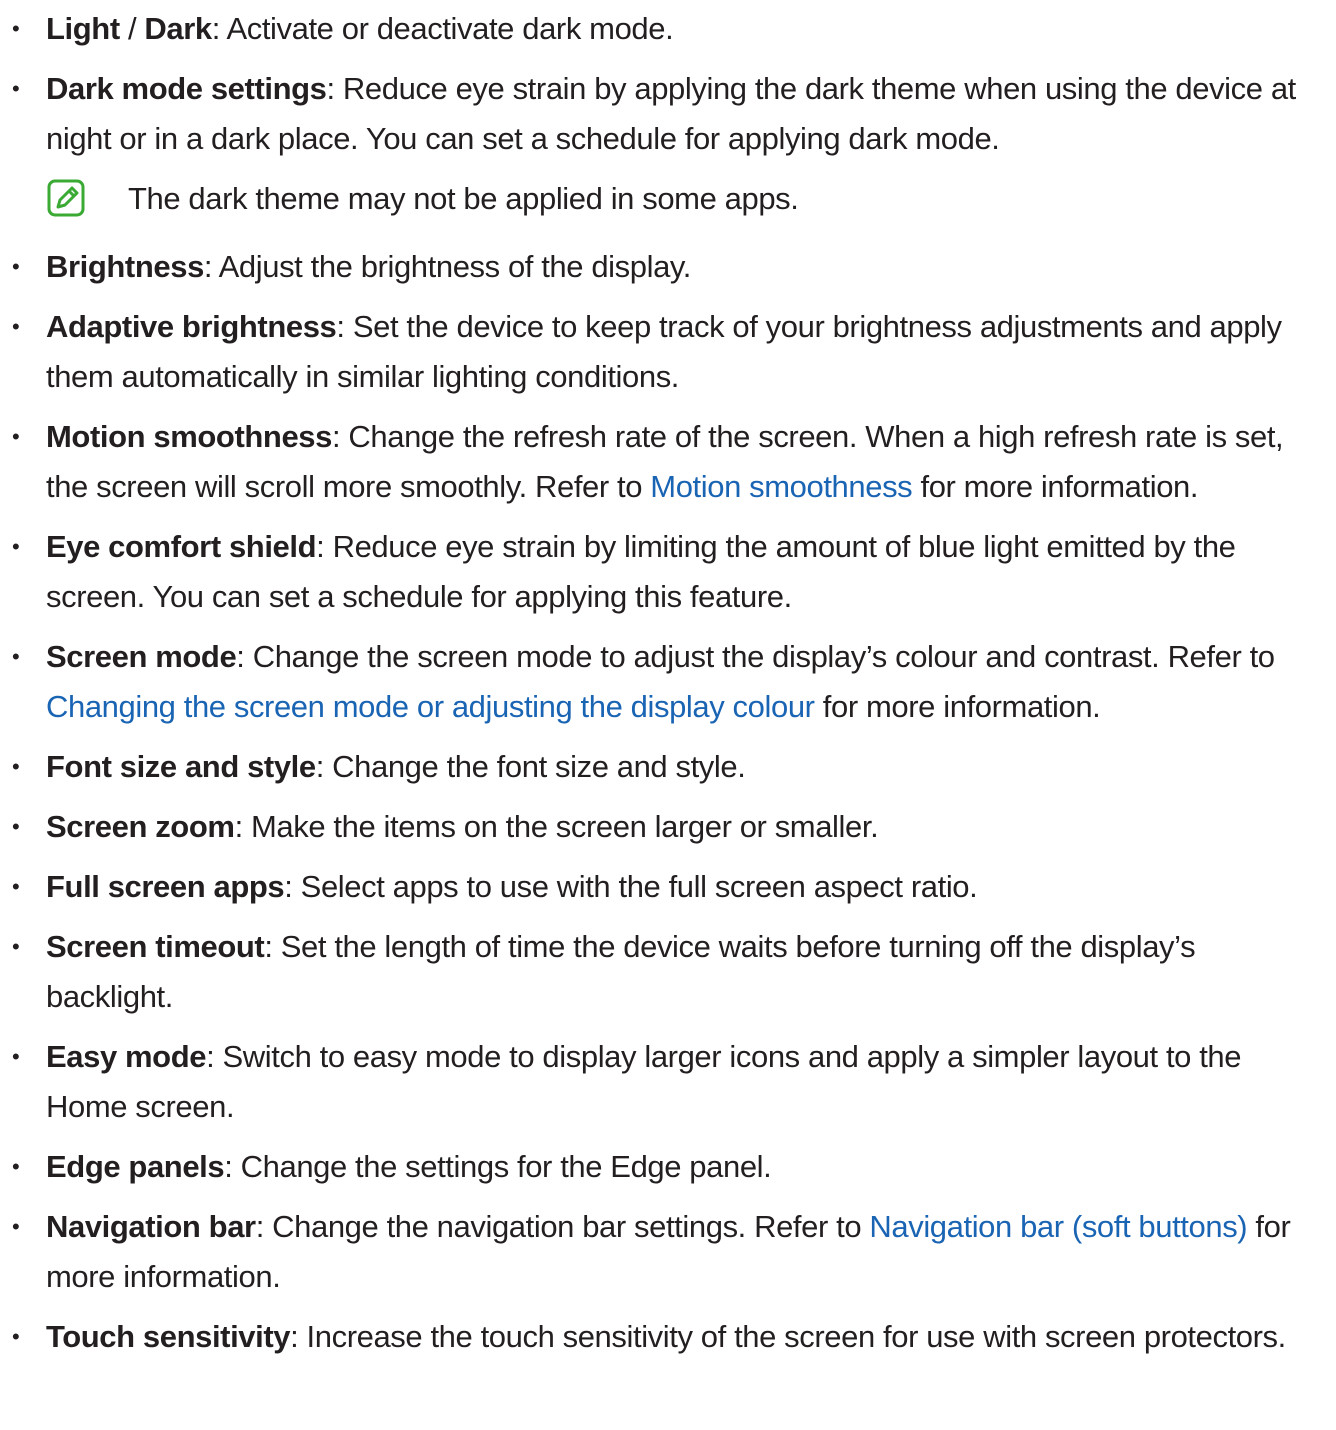 The height and width of the screenshot is (1430, 1336). I want to click on cross-reference-link: Motion smoothness, so click(781, 486).